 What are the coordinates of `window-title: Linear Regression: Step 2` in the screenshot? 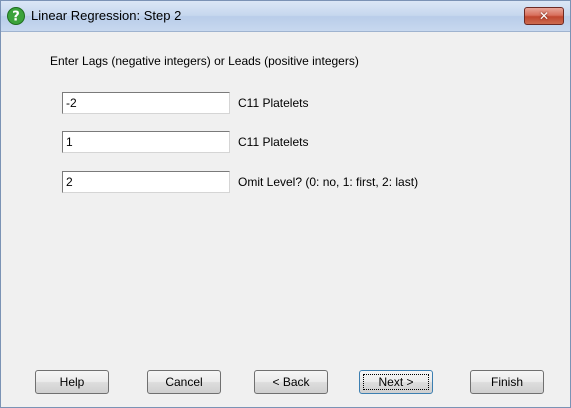 It's located at (106, 15).